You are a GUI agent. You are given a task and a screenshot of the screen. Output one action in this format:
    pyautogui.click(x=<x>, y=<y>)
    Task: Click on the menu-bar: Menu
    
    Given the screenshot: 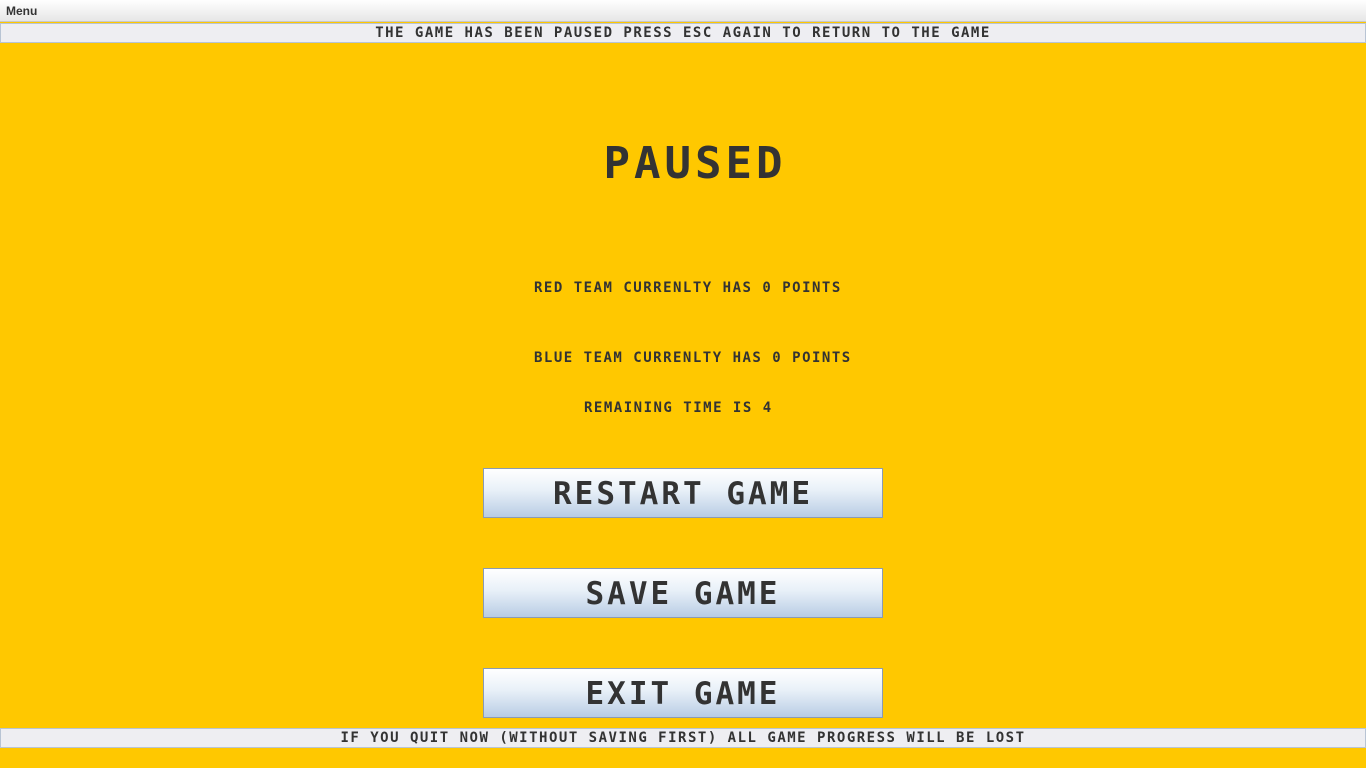 What is the action you would take?
    pyautogui.click(x=683, y=11)
    